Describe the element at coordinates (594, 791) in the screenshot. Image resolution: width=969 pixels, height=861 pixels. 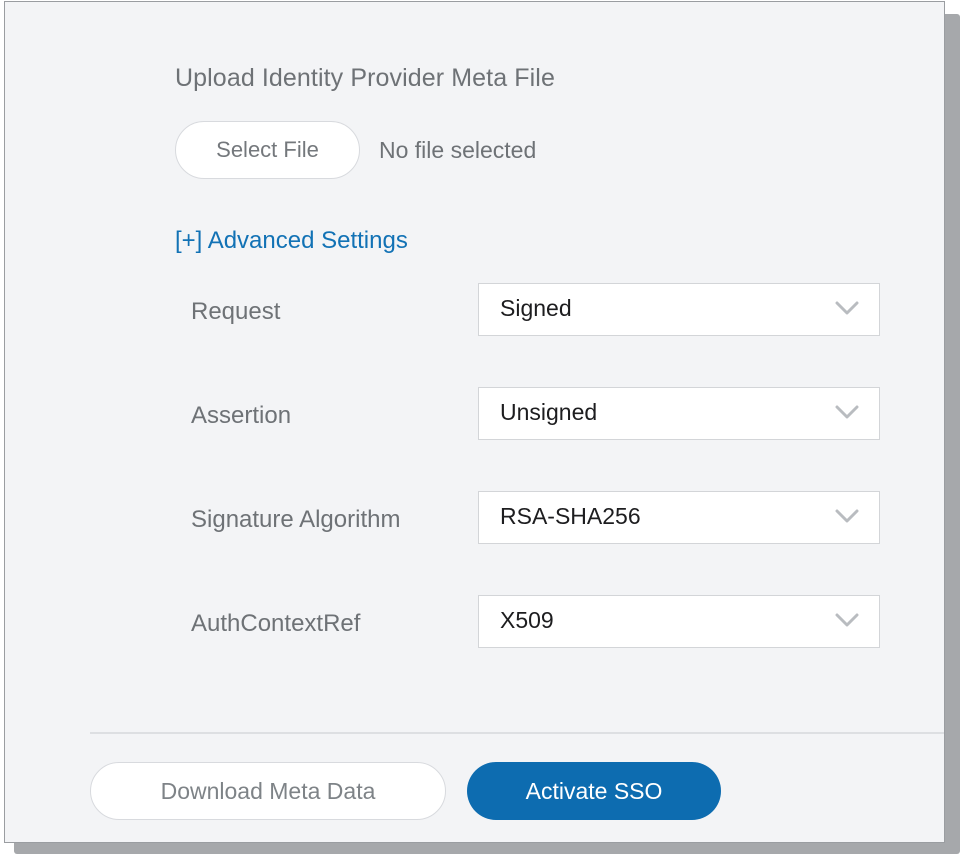
I see `activate-sso-button: Activate SSO` at that location.